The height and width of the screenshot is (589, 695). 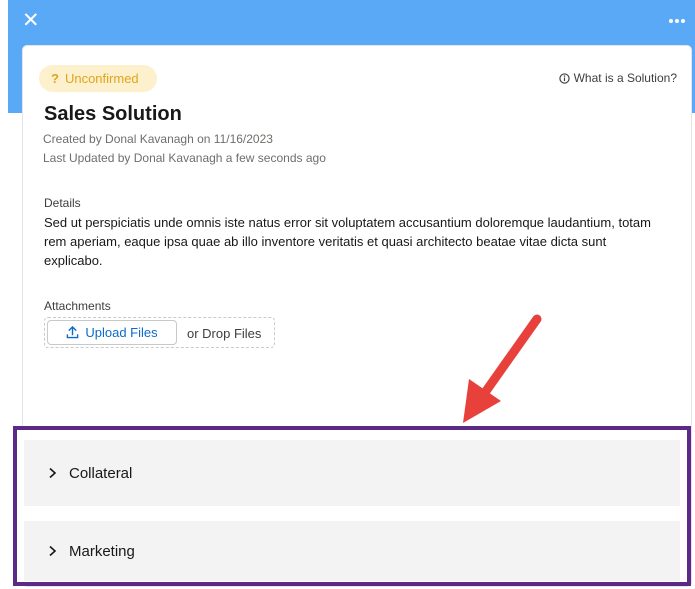 What do you see at coordinates (101, 473) in the screenshot?
I see `section-collateral-label: Collateral` at bounding box center [101, 473].